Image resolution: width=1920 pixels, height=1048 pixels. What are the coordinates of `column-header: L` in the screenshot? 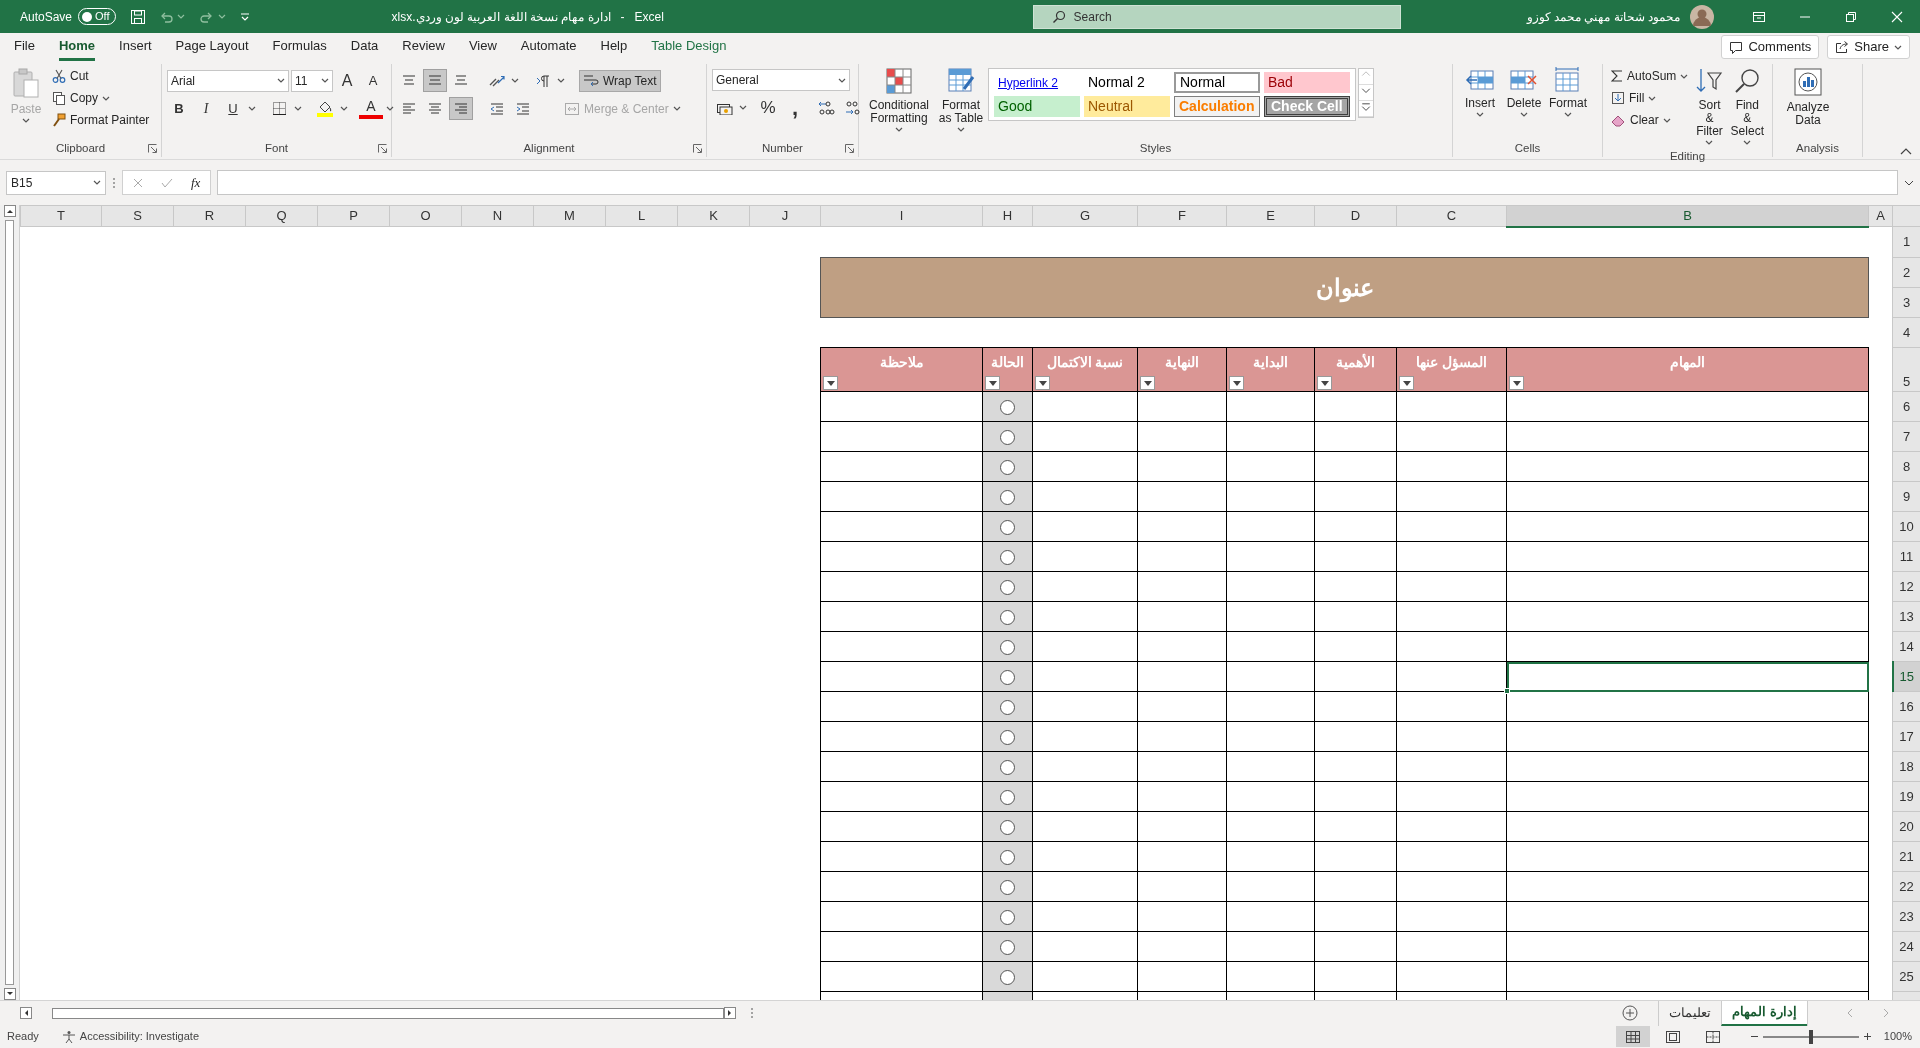 It's located at (641, 216).